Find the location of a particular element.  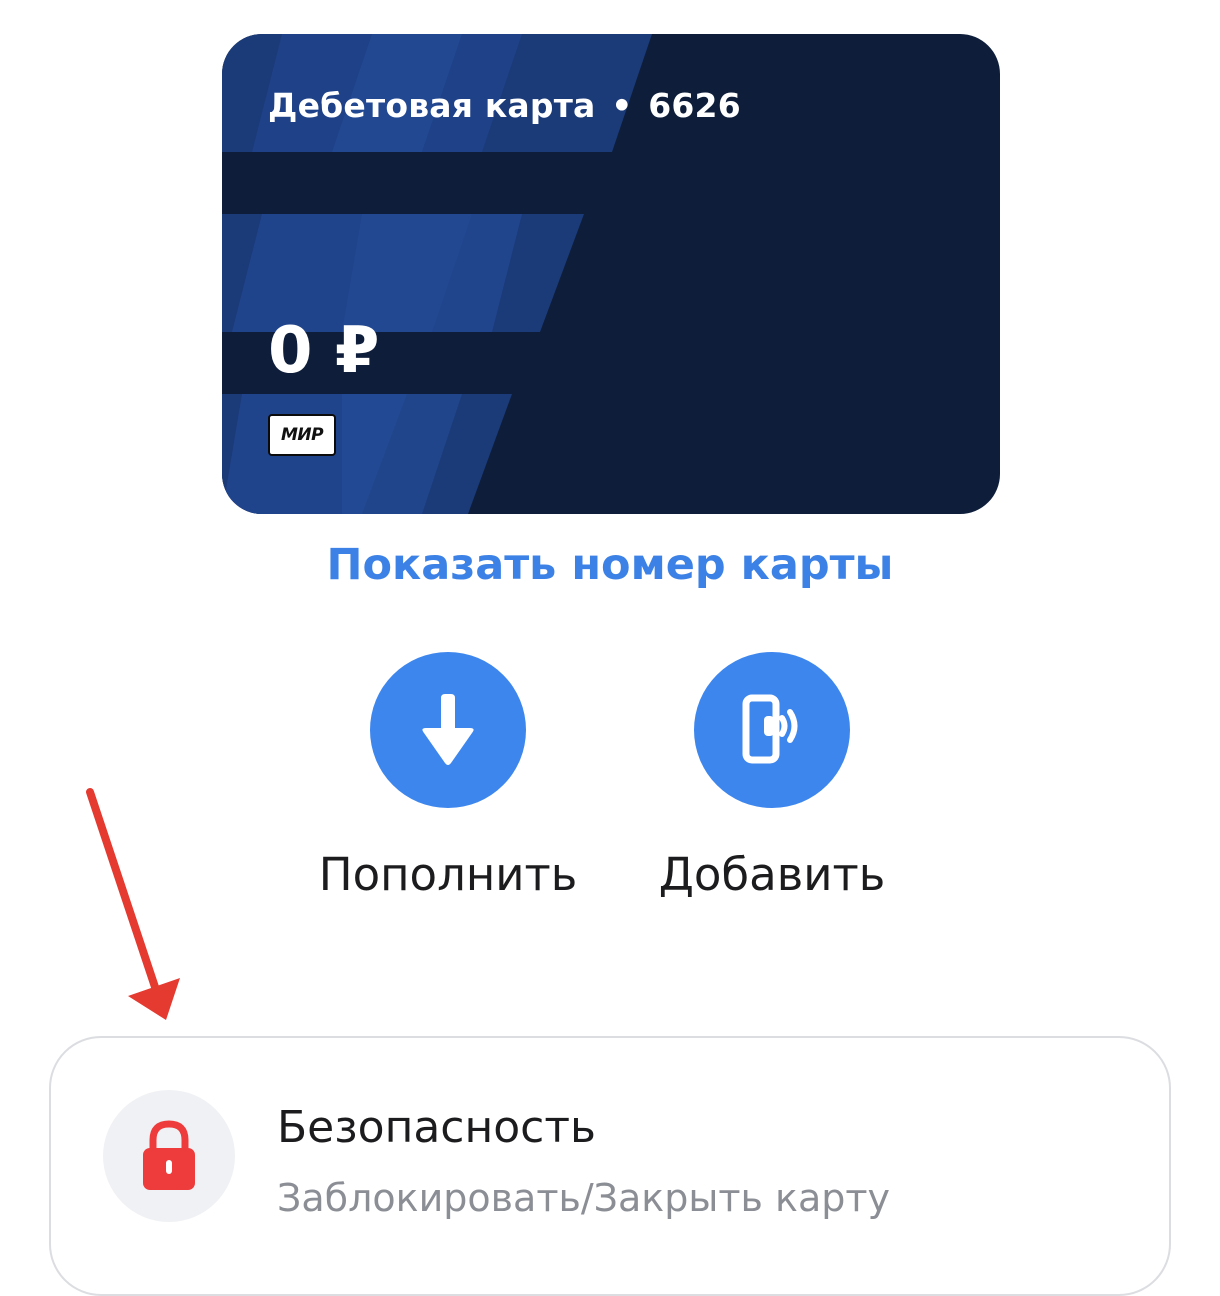

topup-button is located at coordinates (448, 730).